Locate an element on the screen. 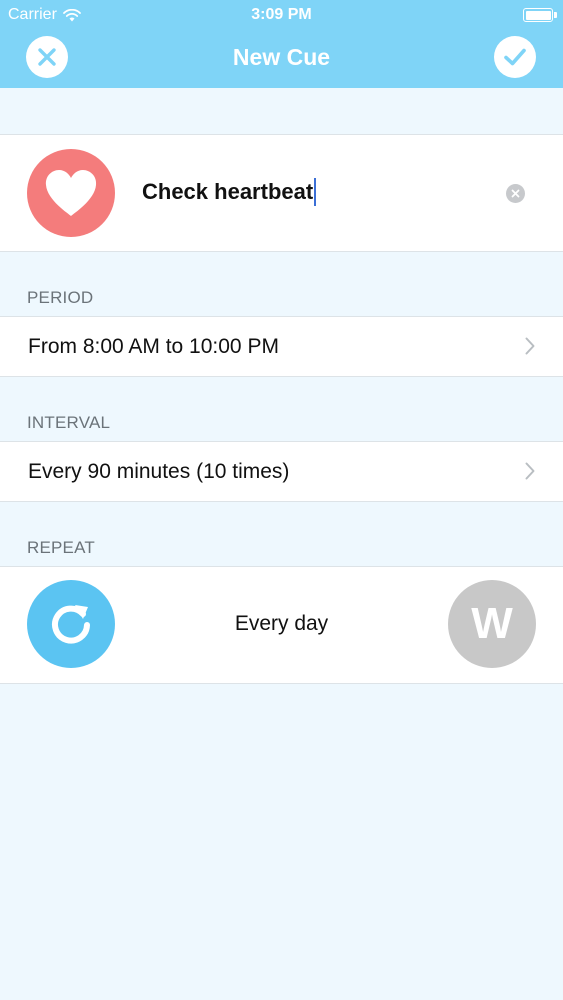 Image resolution: width=563 pixels, height=1000 pixels. status-bar: Carrier 3:09 PM is located at coordinates (281, 15).